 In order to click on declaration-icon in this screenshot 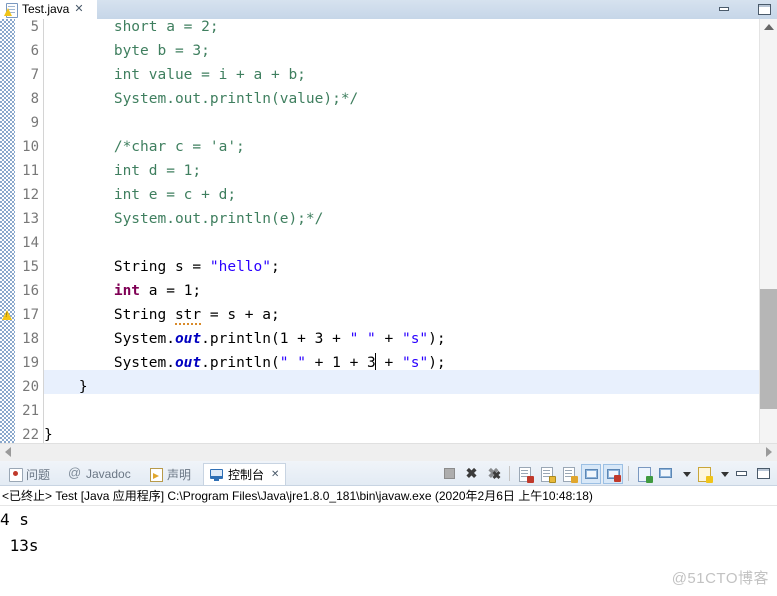, I will do `click(156, 474)`.